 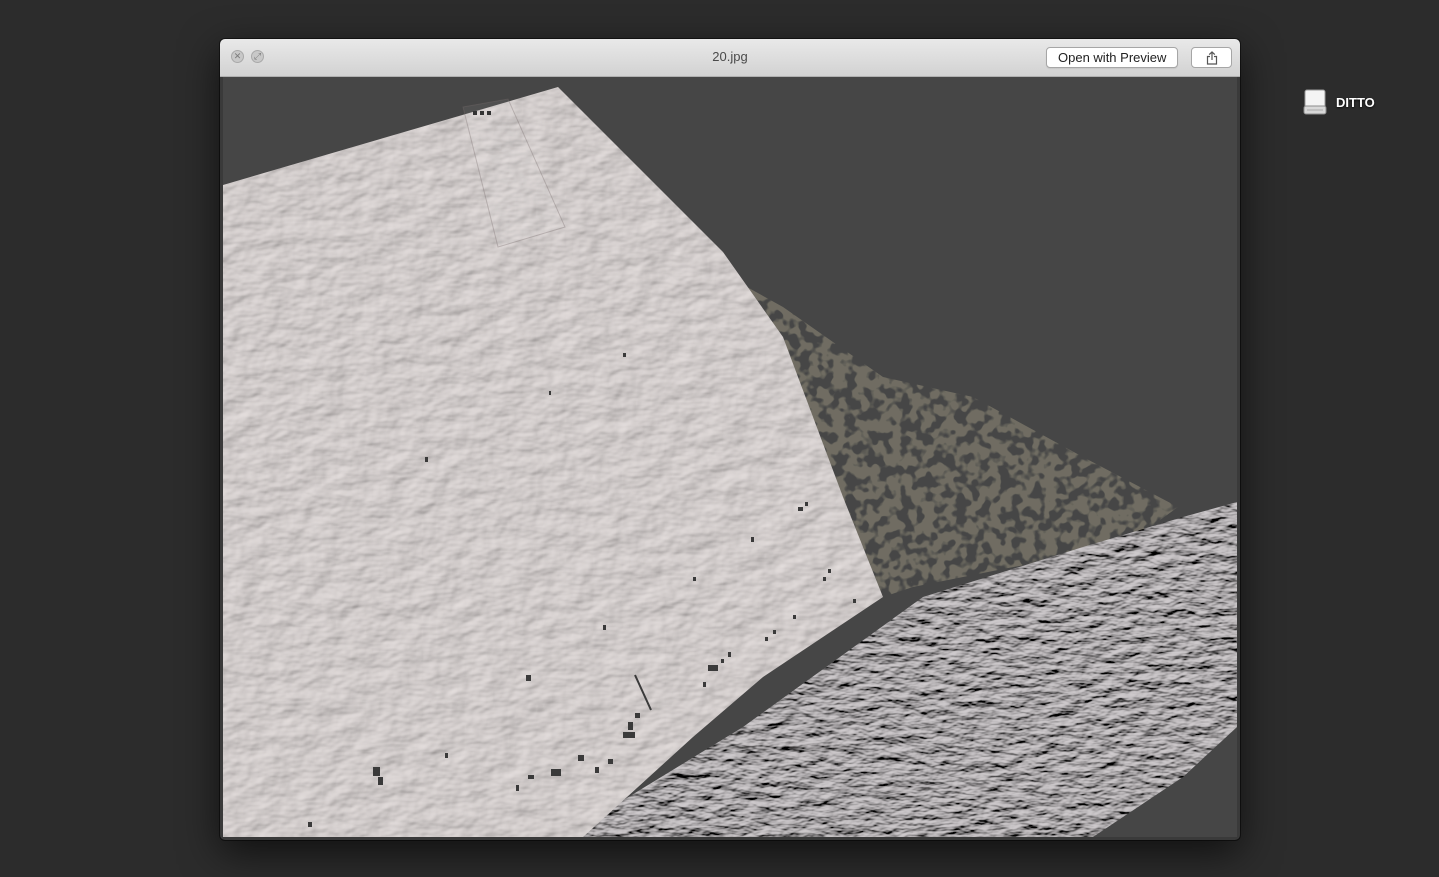 I want to click on share-icon, so click(x=1211, y=57).